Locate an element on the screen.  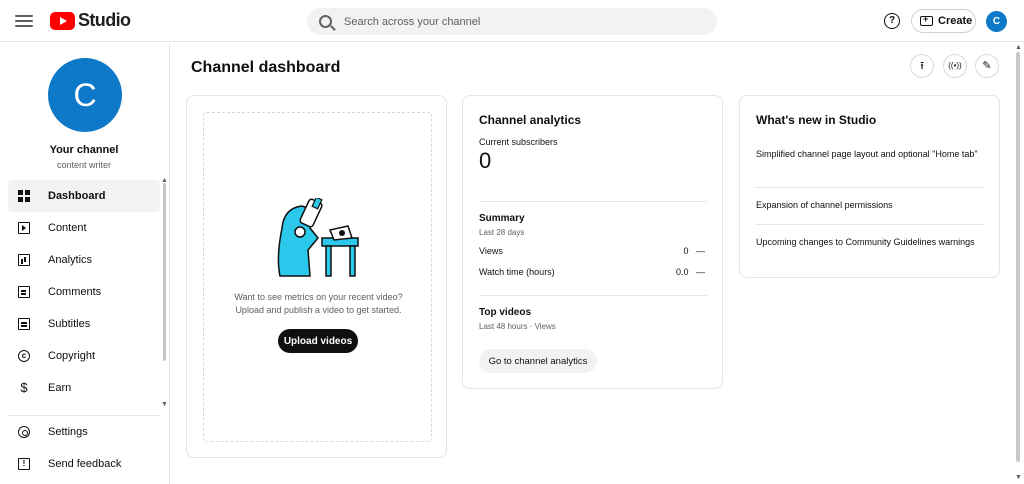
top-videos-period: Last 48 hours · Views is located at coordinates (517, 326).